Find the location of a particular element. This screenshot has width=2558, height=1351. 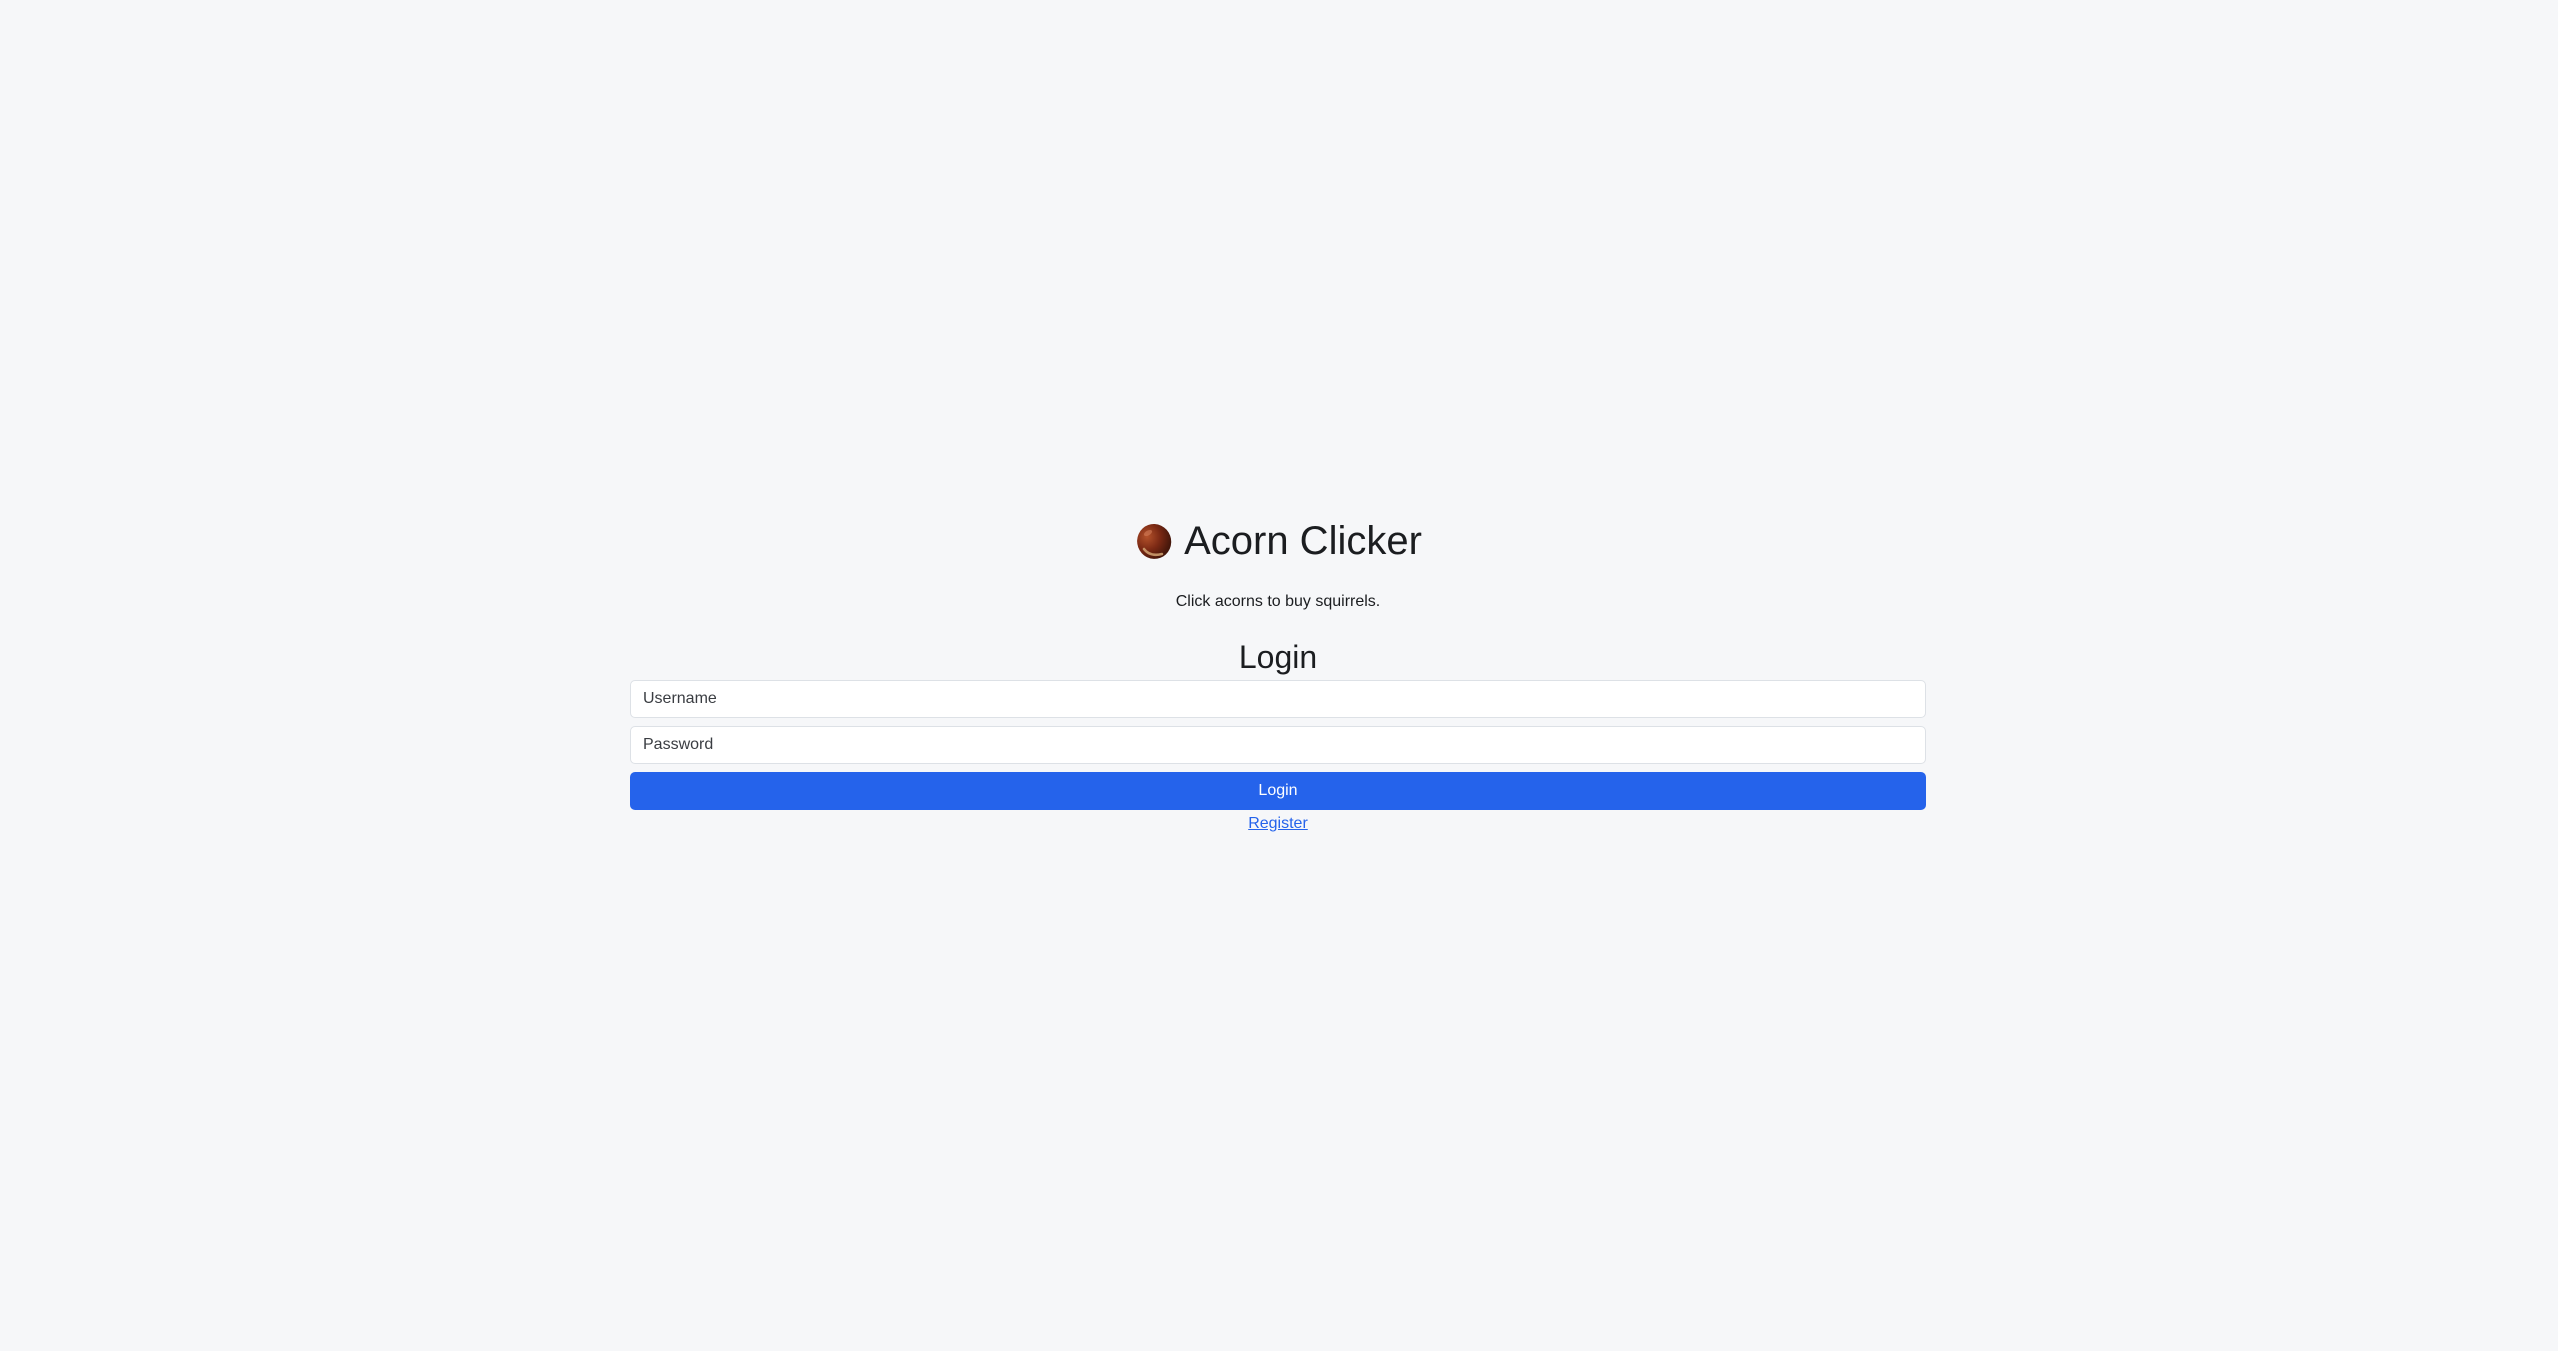

app-title: Acorn Clicker is located at coordinates (1303, 541).